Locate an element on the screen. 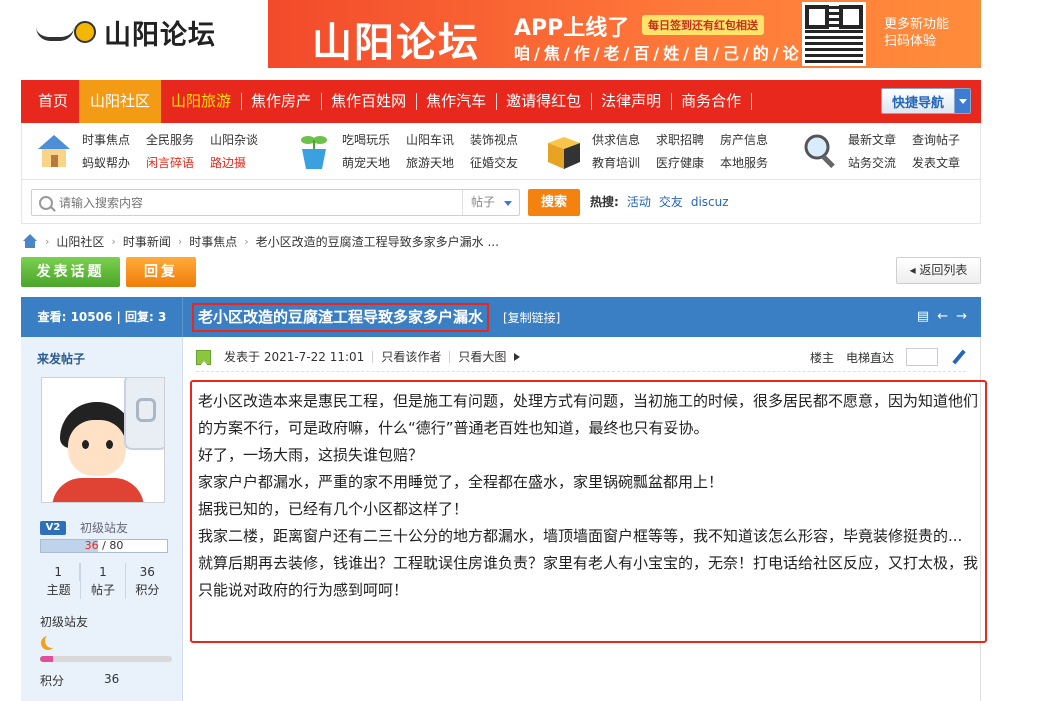 Image resolution: width=1038 pixels, height=701 pixels. mini-program-icon is located at coordinates (144, 414).